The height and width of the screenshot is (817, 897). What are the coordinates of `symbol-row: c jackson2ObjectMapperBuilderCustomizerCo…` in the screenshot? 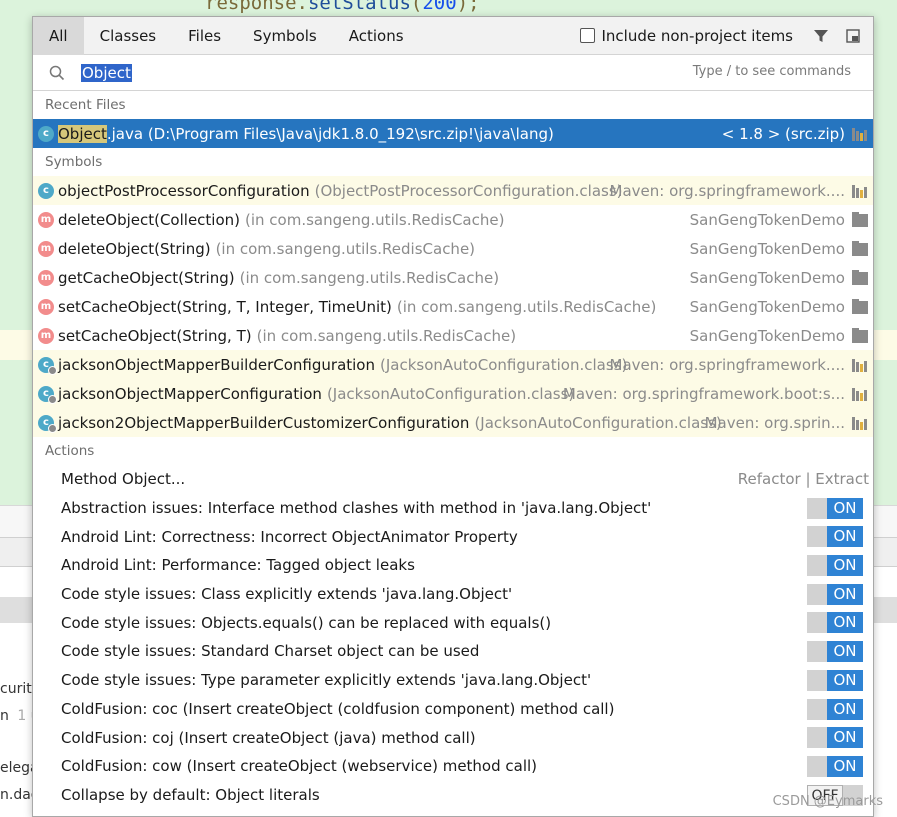 It's located at (453, 422).